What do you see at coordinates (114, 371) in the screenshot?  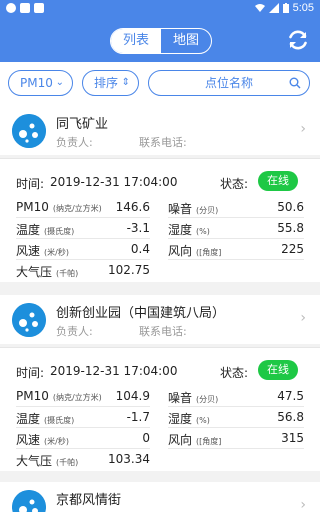 I see `time-value: 2019-12-31 17:04:00` at bounding box center [114, 371].